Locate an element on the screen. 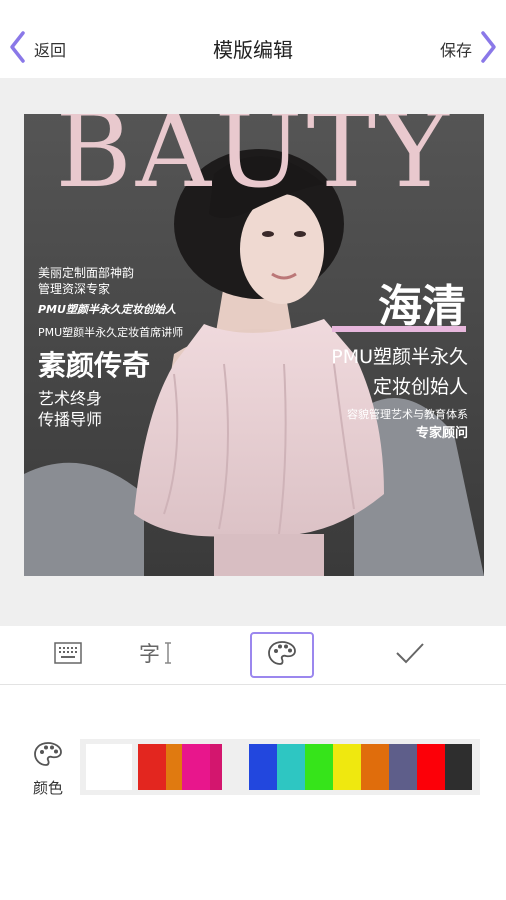 The image size is (506, 900). page-title: 模版编辑 is located at coordinates (253, 50).